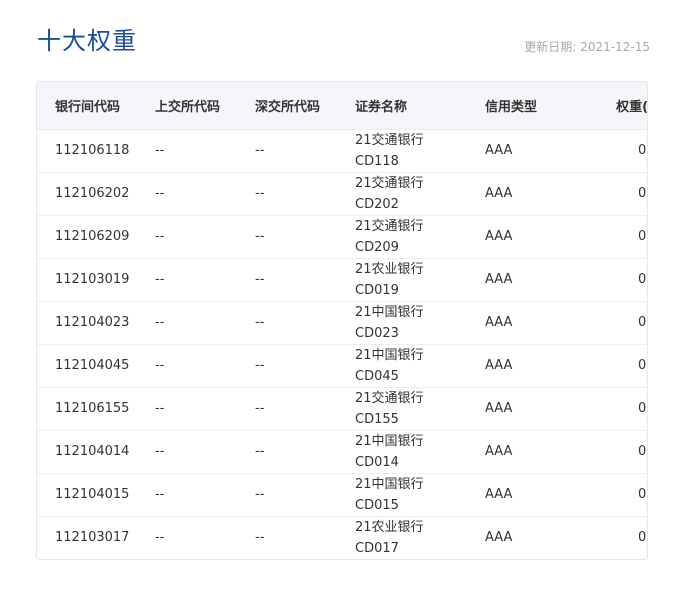 Image resolution: width=689 pixels, height=597 pixels. Describe the element at coordinates (597, 537) in the screenshot. I see `weight-cell: 0.23` at that location.